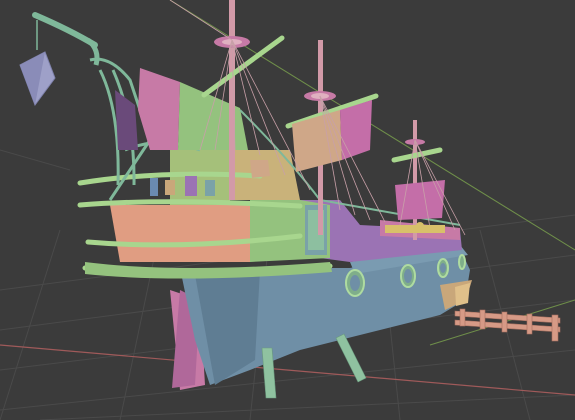 The width and height of the screenshot is (575, 420). Describe the element at coordinates (126, 120) in the screenshot. I see `stern-window-dark` at that location.